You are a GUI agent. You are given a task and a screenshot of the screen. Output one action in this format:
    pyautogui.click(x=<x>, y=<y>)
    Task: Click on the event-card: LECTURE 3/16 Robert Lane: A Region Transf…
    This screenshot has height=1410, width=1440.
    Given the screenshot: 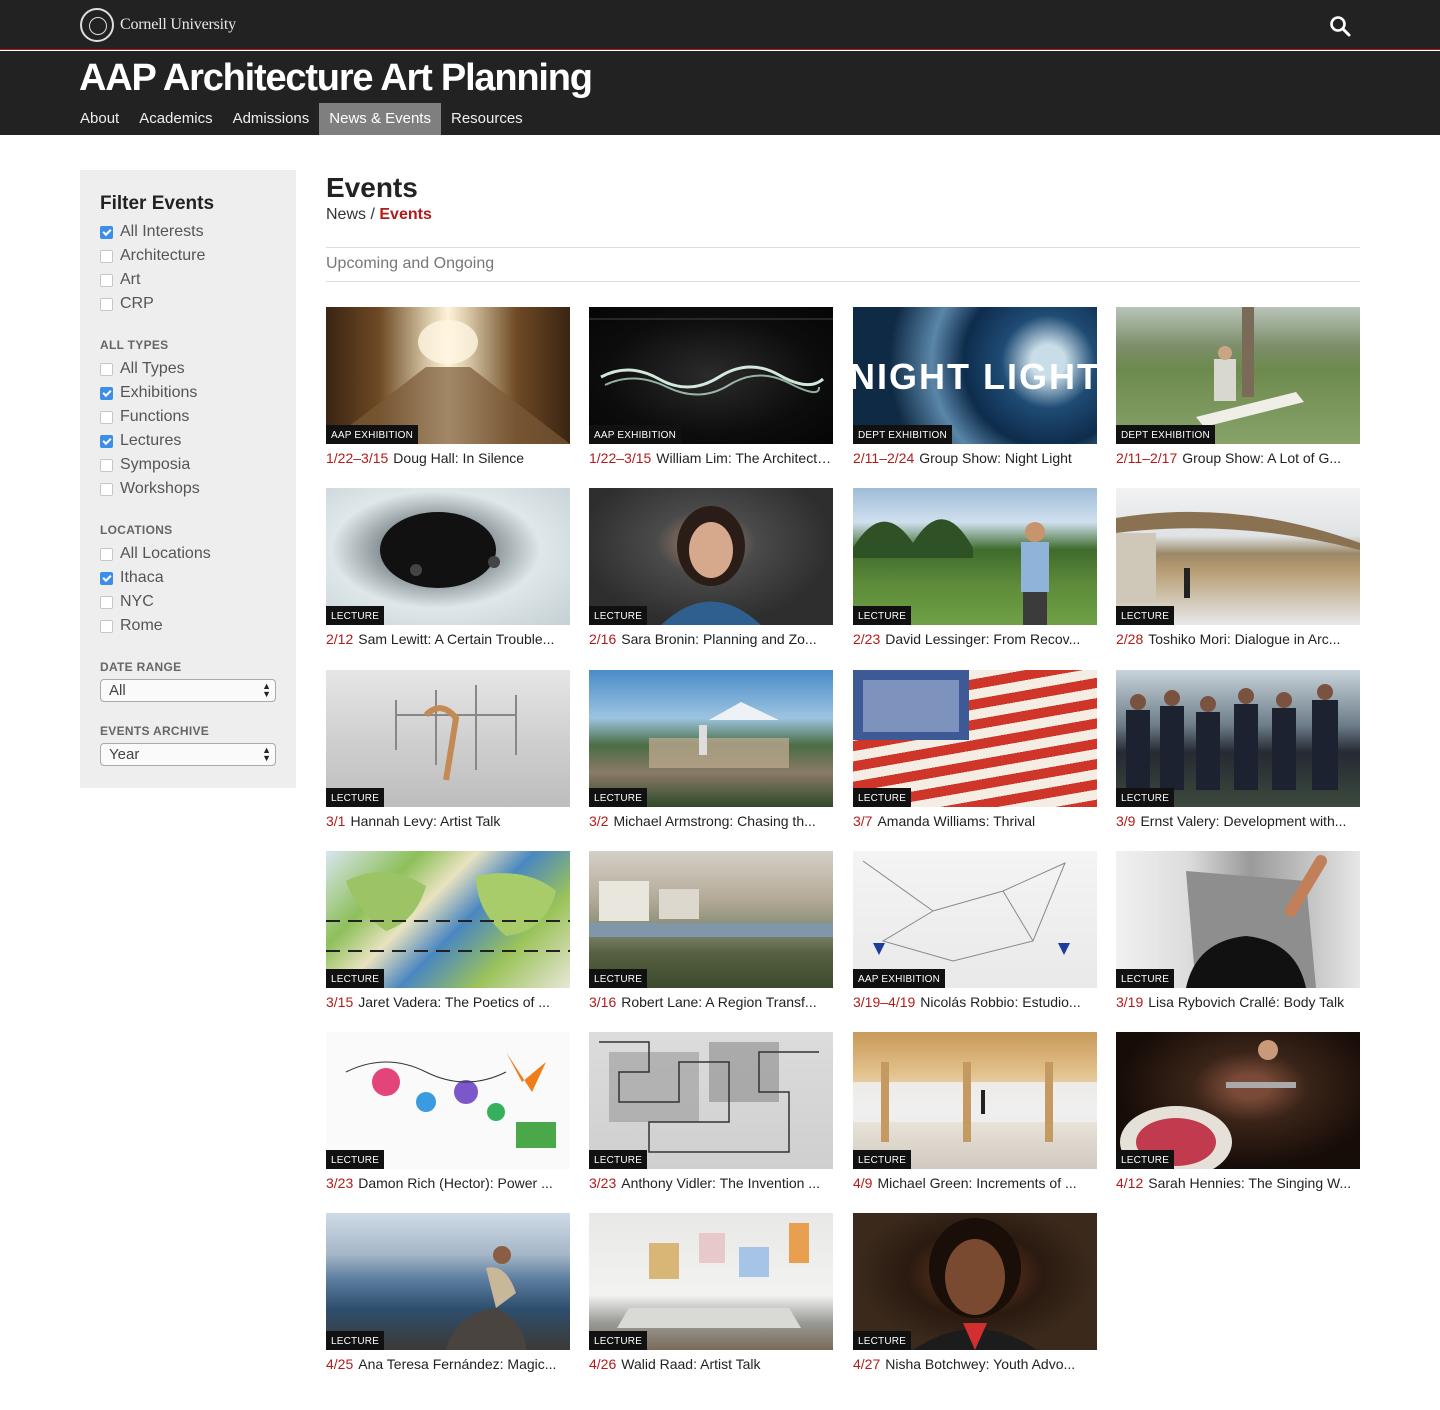 What is the action you would take?
    pyautogui.click(x=711, y=934)
    